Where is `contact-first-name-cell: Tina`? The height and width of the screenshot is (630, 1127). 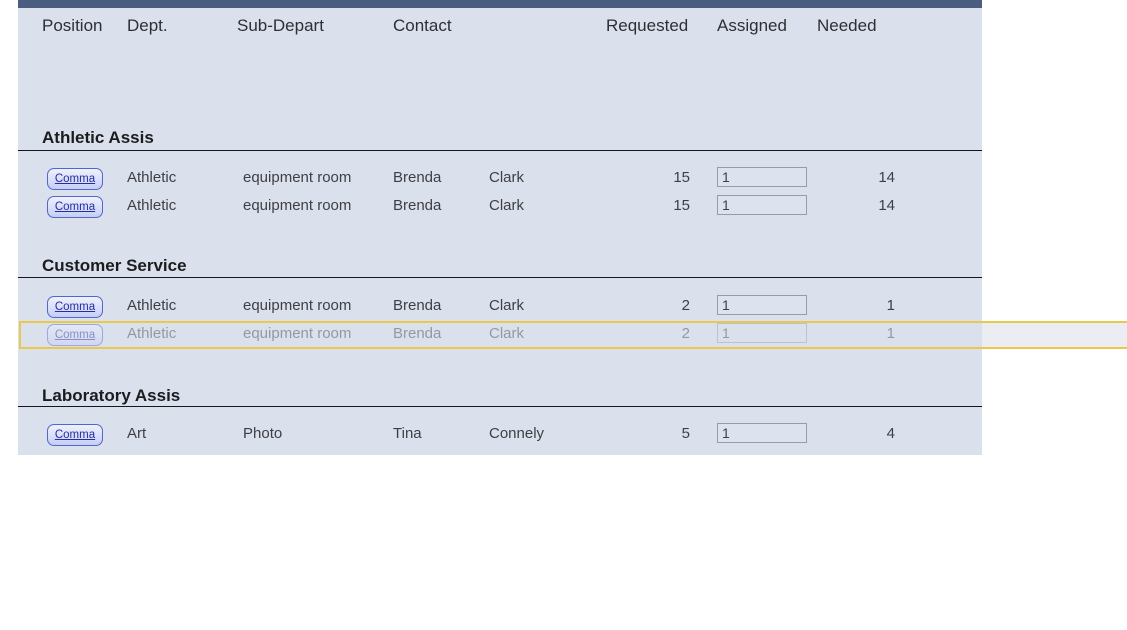 contact-first-name-cell: Tina is located at coordinates (407, 433).